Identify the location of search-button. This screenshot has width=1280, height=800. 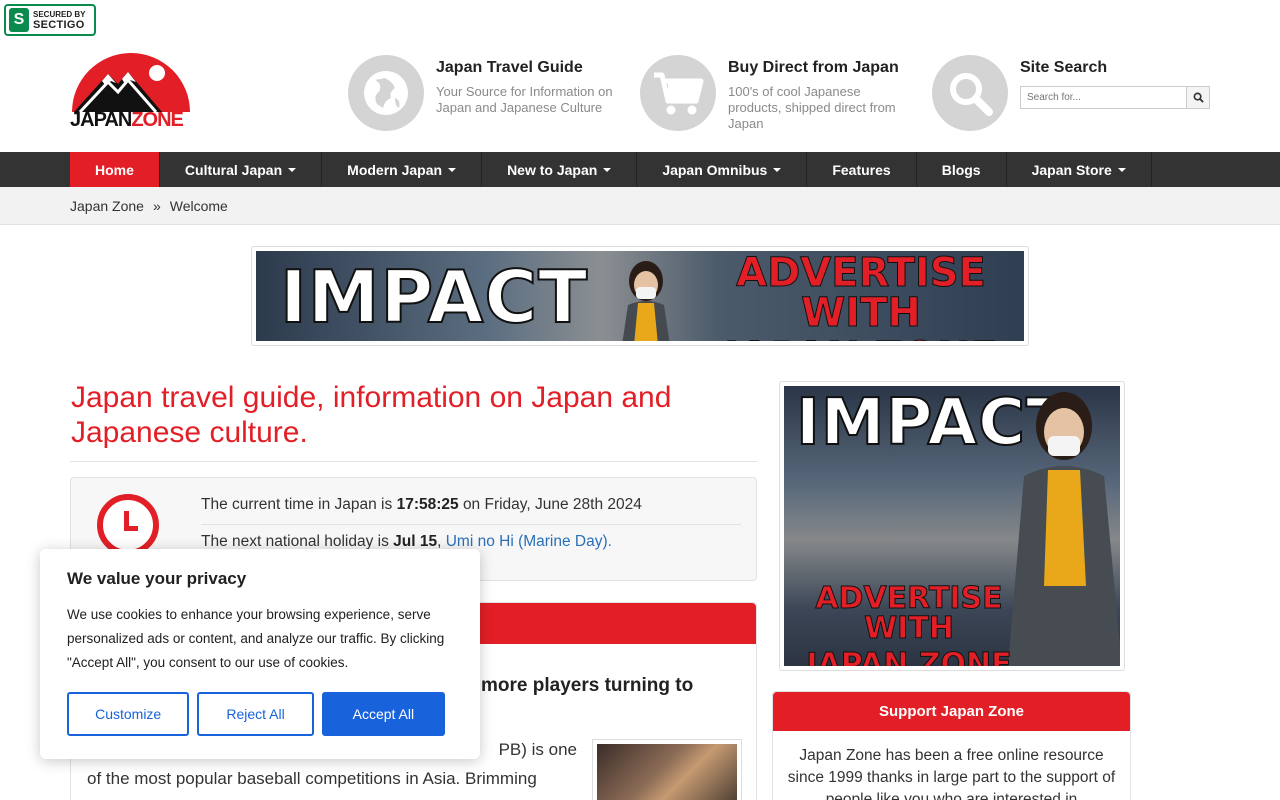
(1198, 97).